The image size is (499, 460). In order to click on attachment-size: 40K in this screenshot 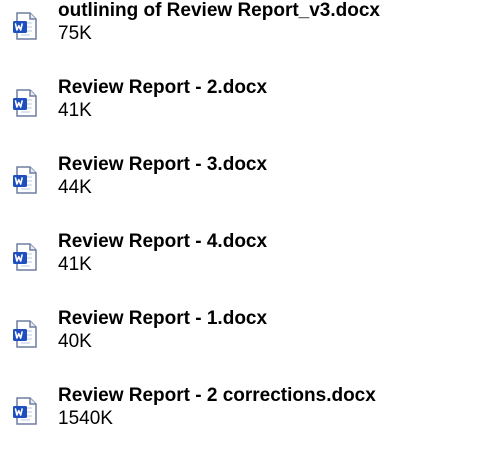, I will do `click(75, 341)`.